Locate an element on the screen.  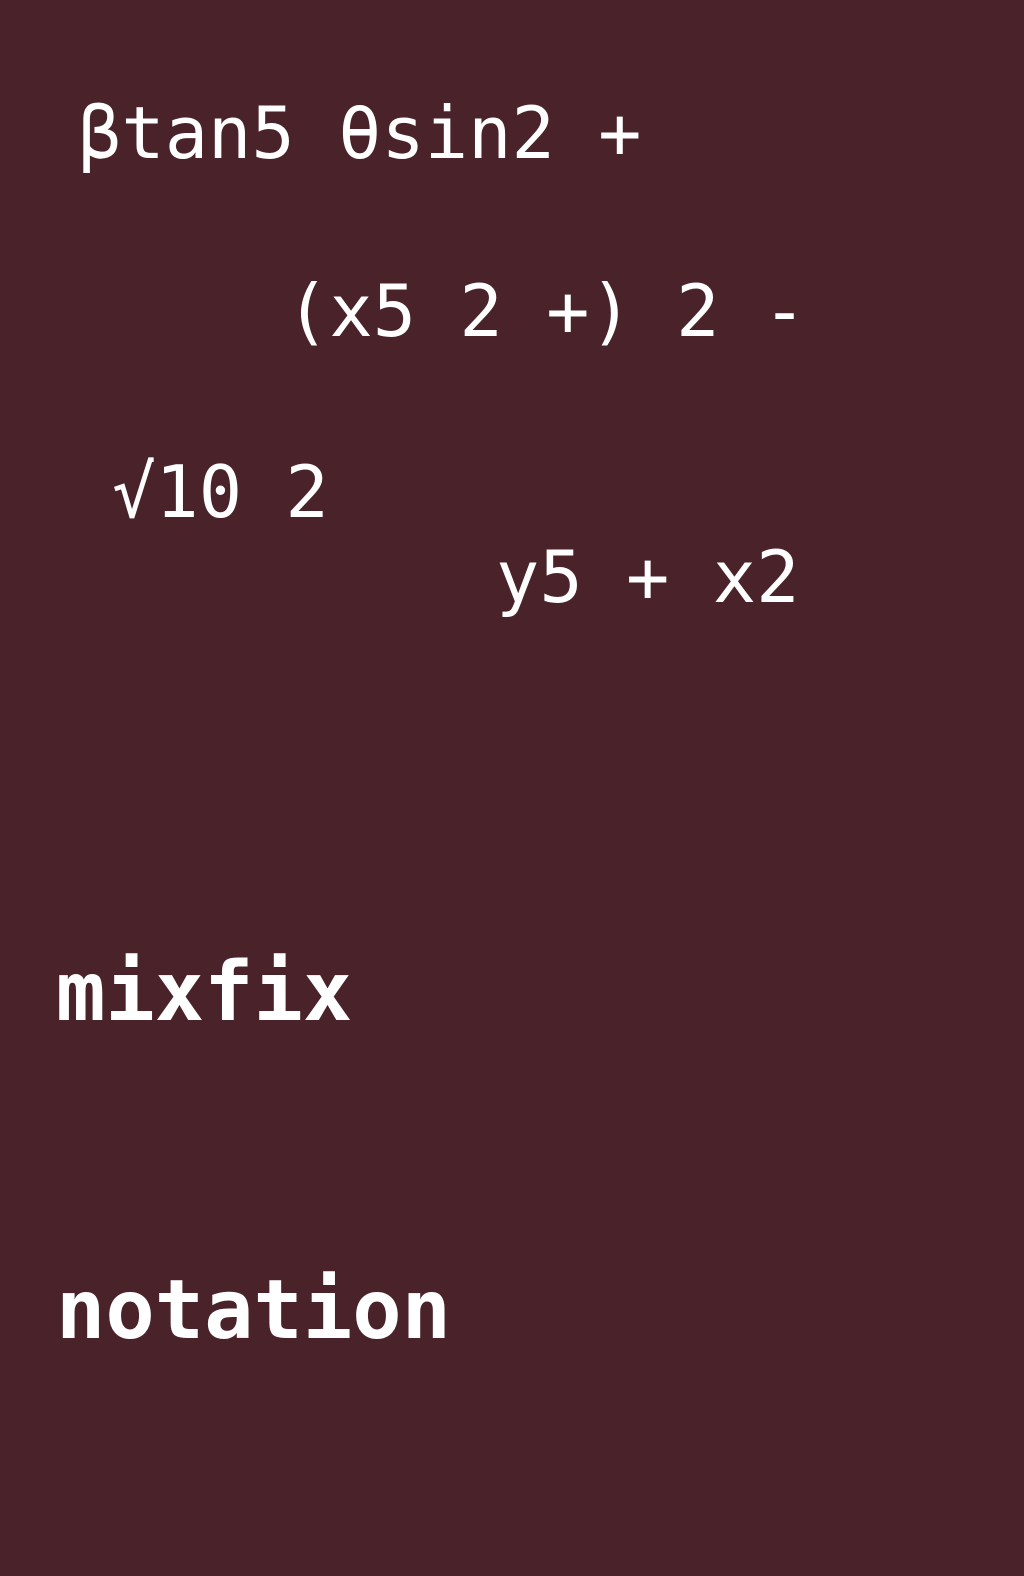
title-line-1: mixfix is located at coordinates (204, 992).